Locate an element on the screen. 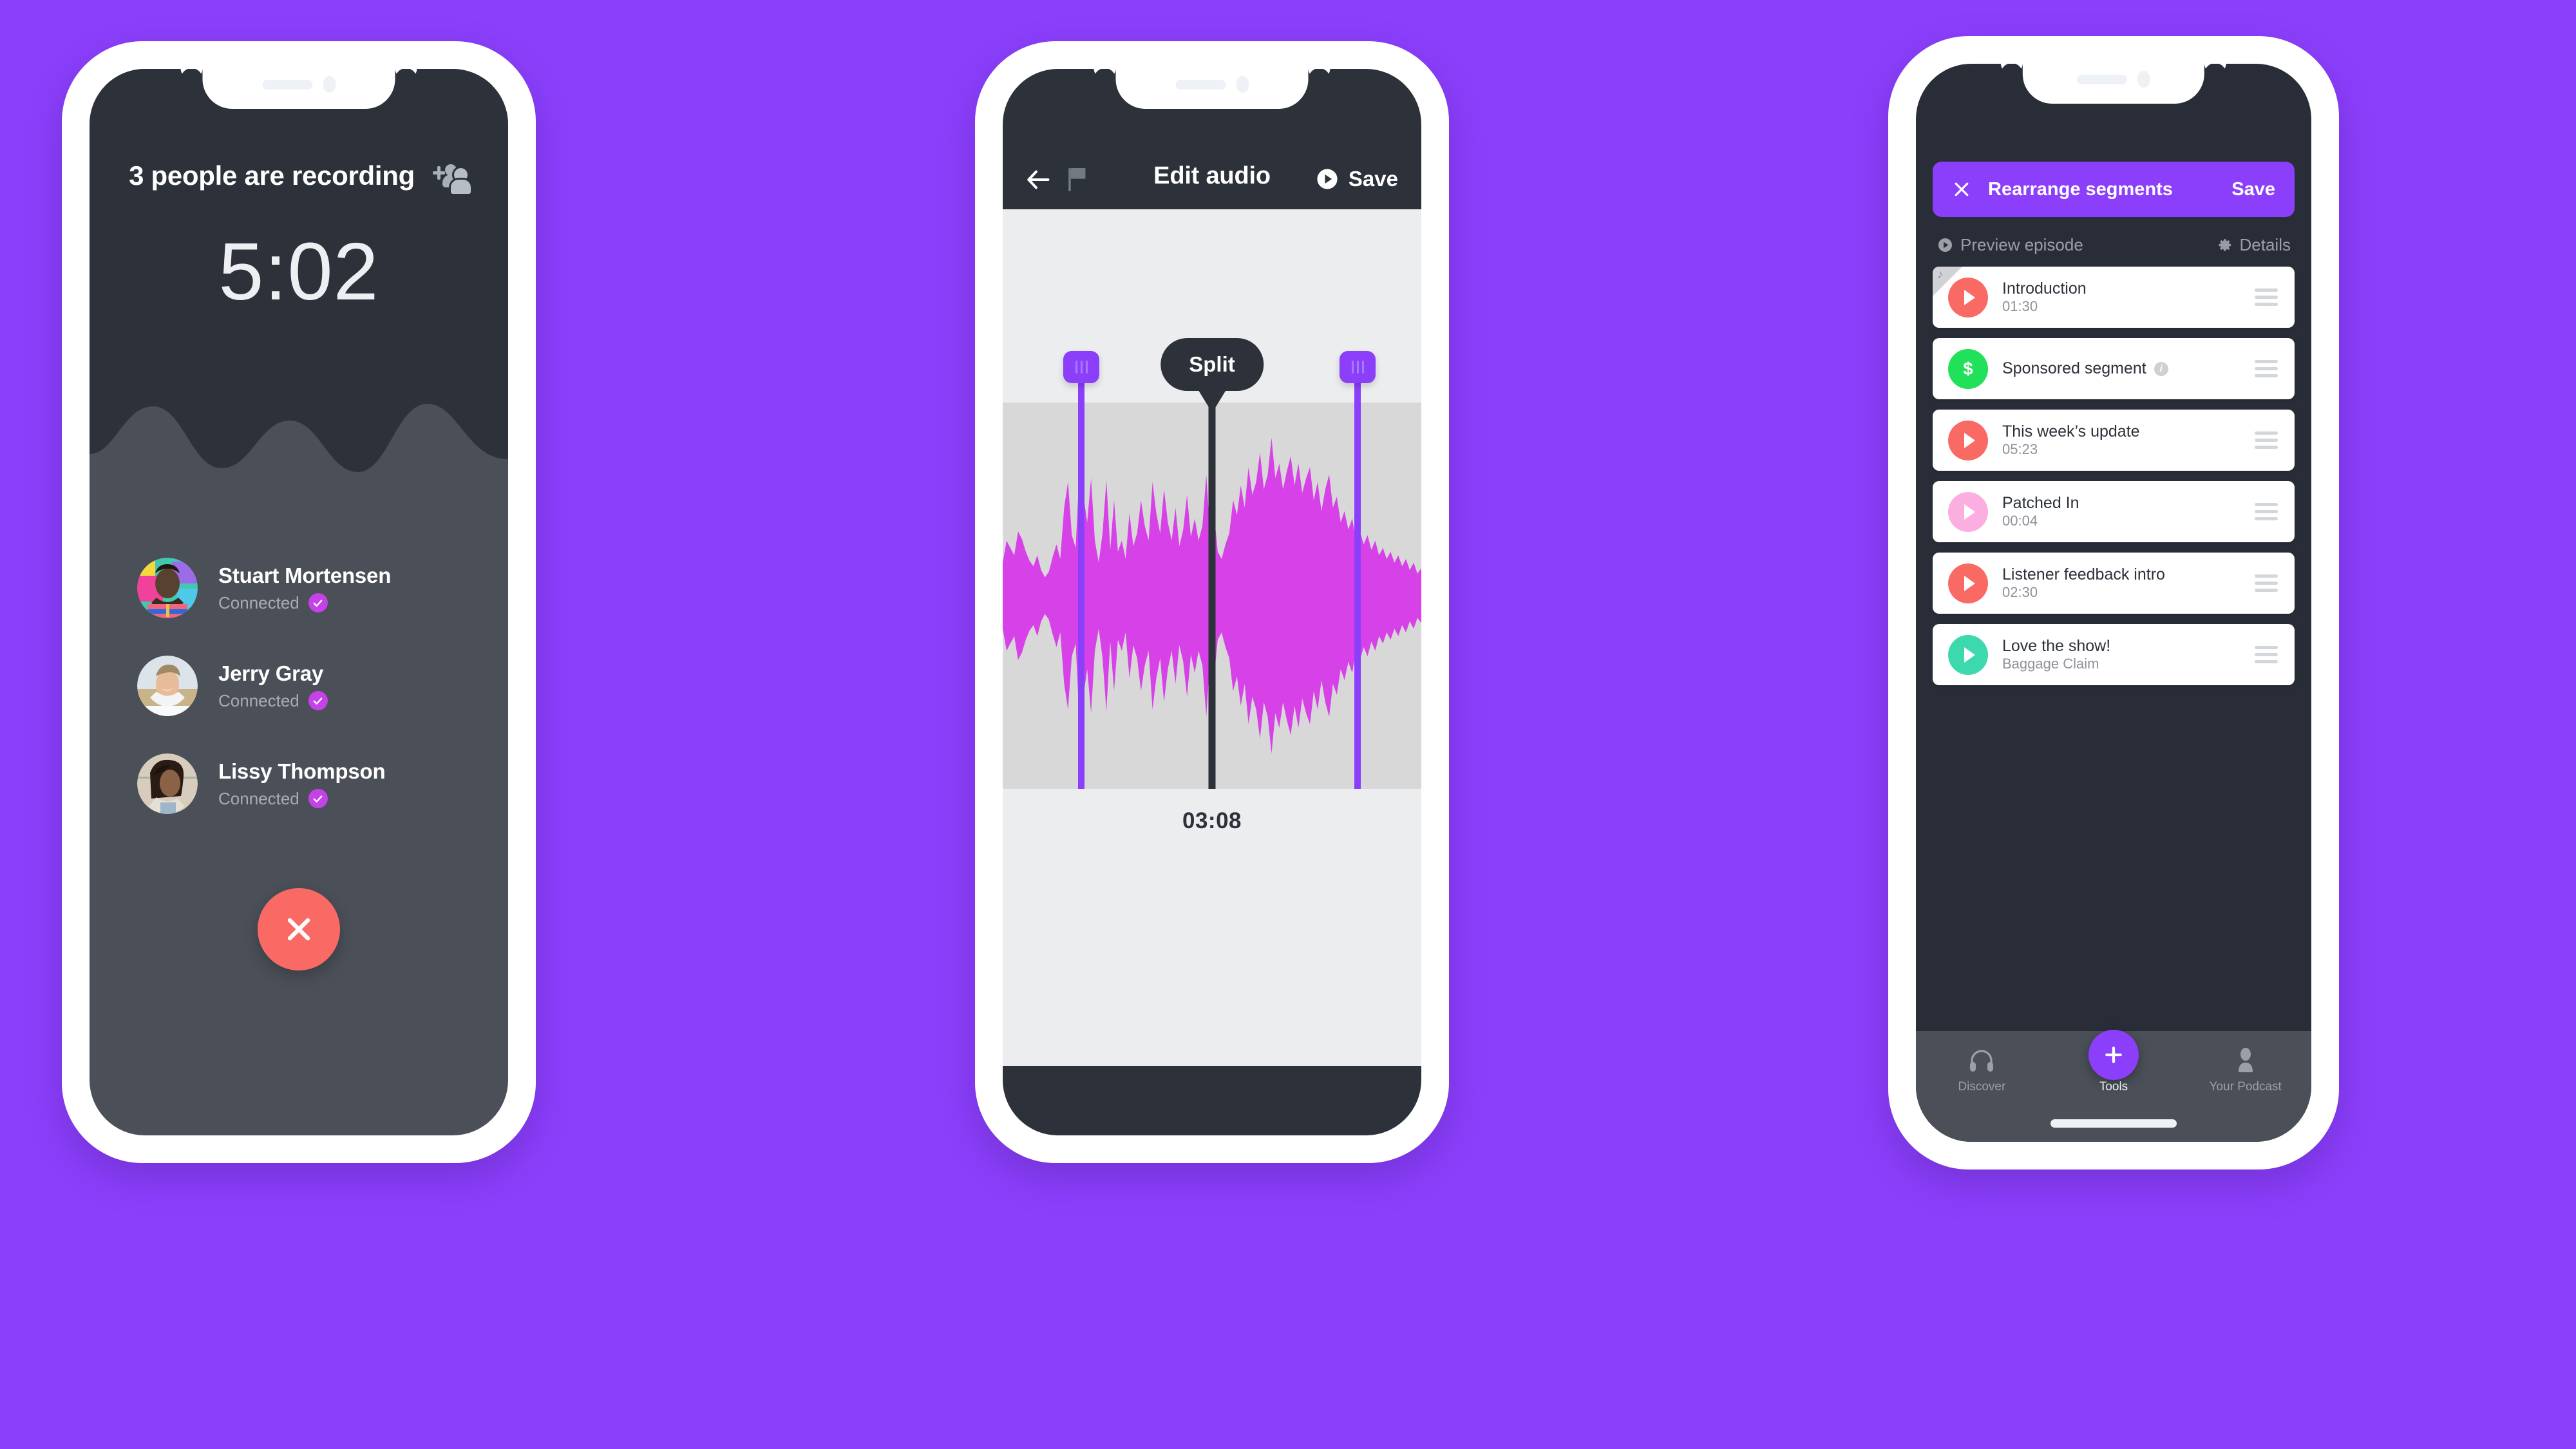 This screenshot has width=2576, height=1449. segment-card: Patched In 00:04 is located at coordinates (2114, 512).